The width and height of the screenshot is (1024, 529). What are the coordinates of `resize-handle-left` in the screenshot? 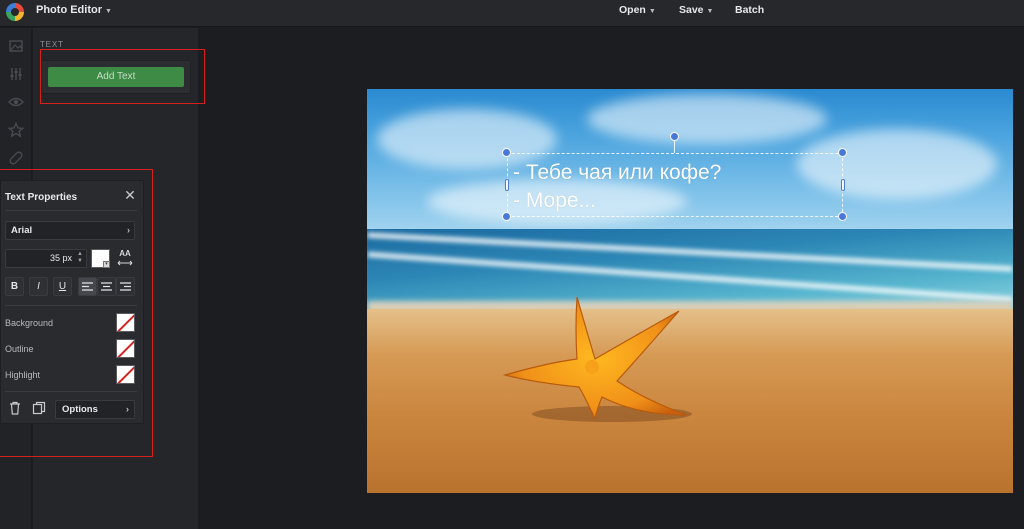 It's located at (507, 185).